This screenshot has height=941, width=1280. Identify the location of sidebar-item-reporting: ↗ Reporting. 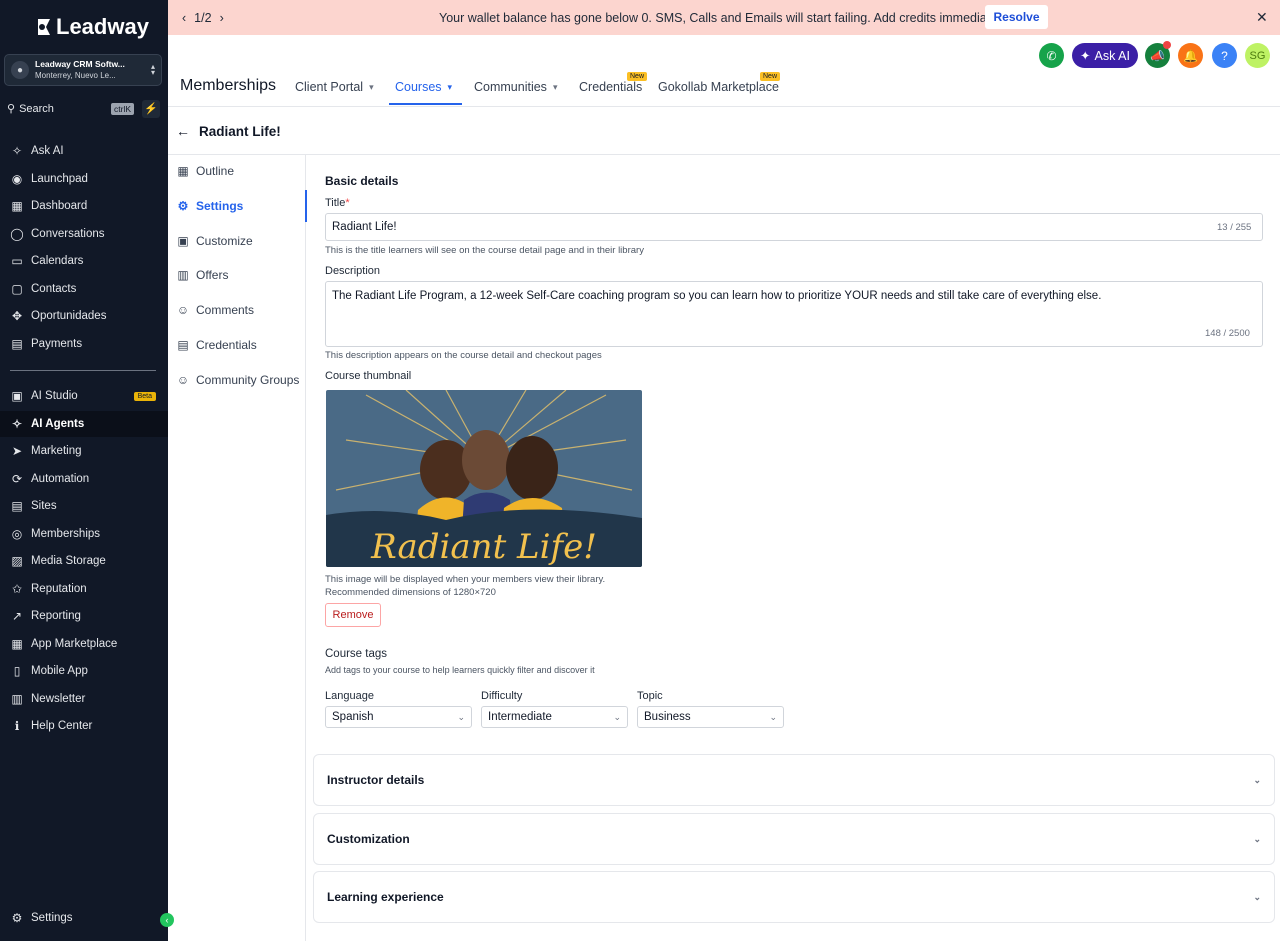
(84, 616).